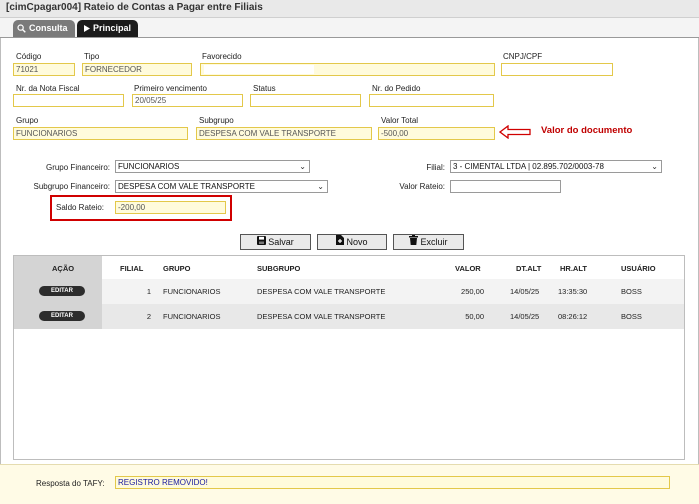  What do you see at coordinates (529, 268) in the screenshot?
I see `column-header-dt-alt: DT.ALT` at bounding box center [529, 268].